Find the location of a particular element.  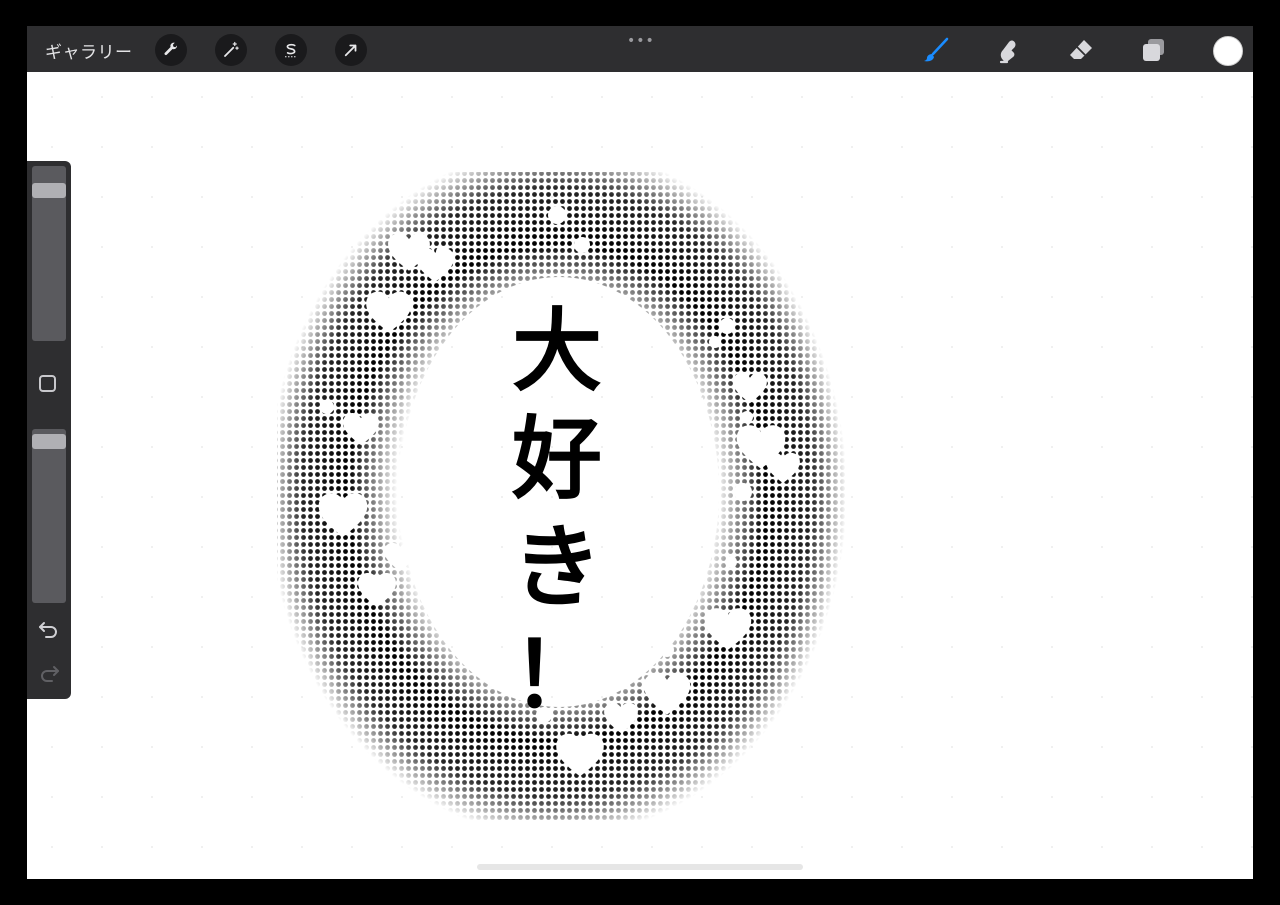

eraser-icon is located at coordinates (1081, 49).